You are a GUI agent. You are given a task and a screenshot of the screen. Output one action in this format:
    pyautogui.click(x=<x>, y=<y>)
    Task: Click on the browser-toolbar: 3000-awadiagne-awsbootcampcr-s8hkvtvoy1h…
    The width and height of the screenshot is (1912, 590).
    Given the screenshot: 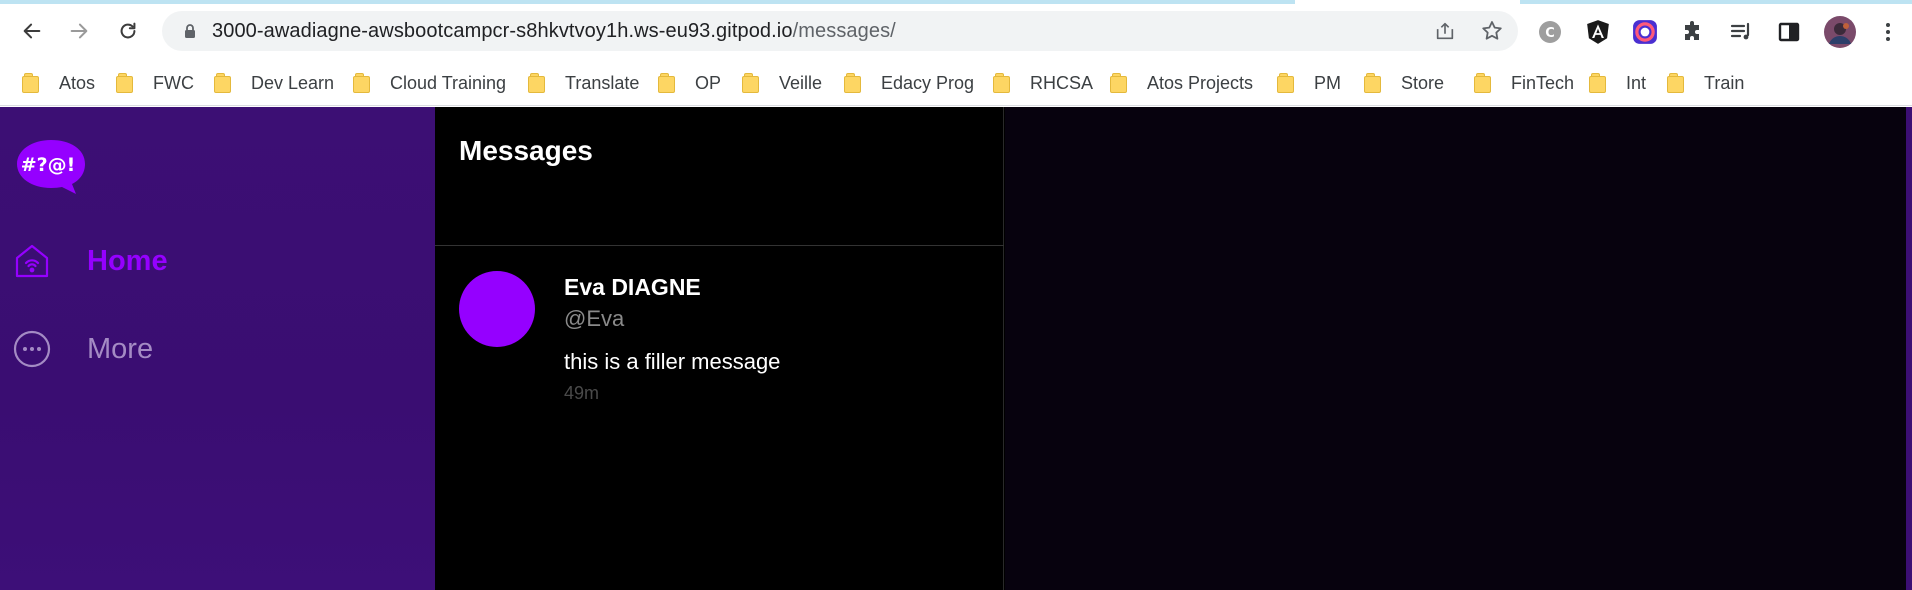 What is the action you would take?
    pyautogui.click(x=956, y=30)
    